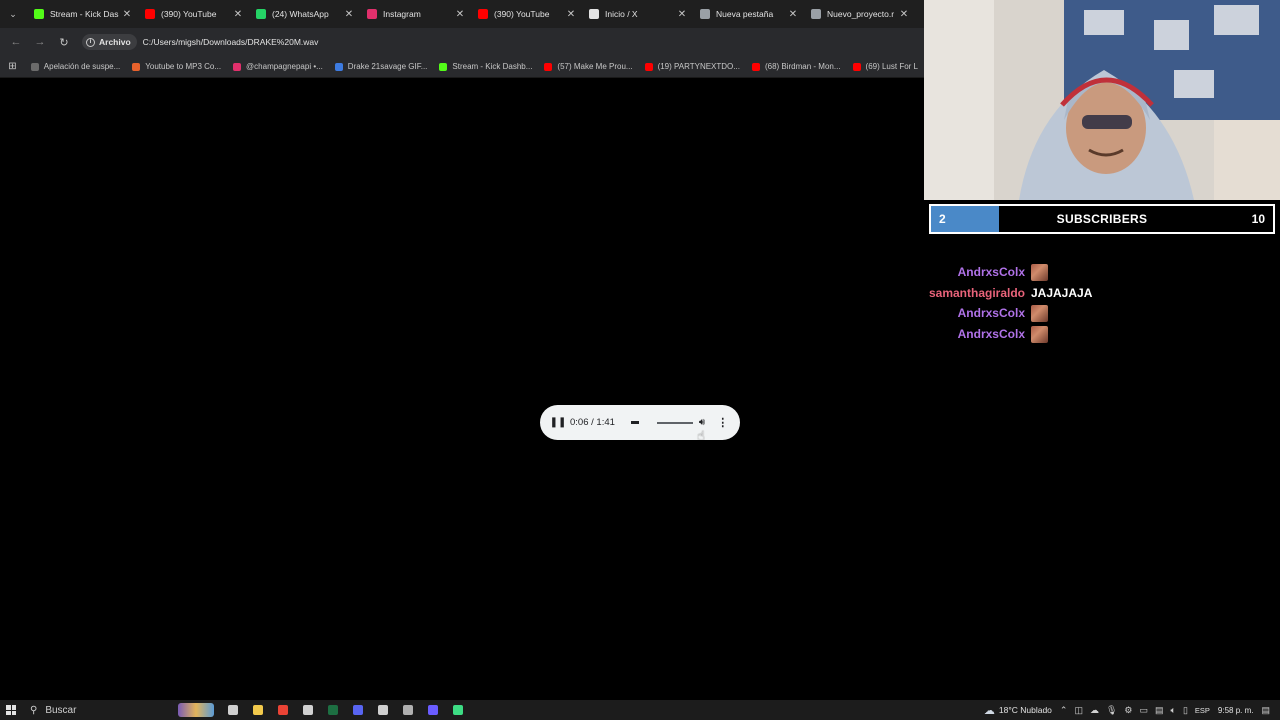 The height and width of the screenshot is (720, 1280). I want to click on youtube-icon, so click(483, 14).